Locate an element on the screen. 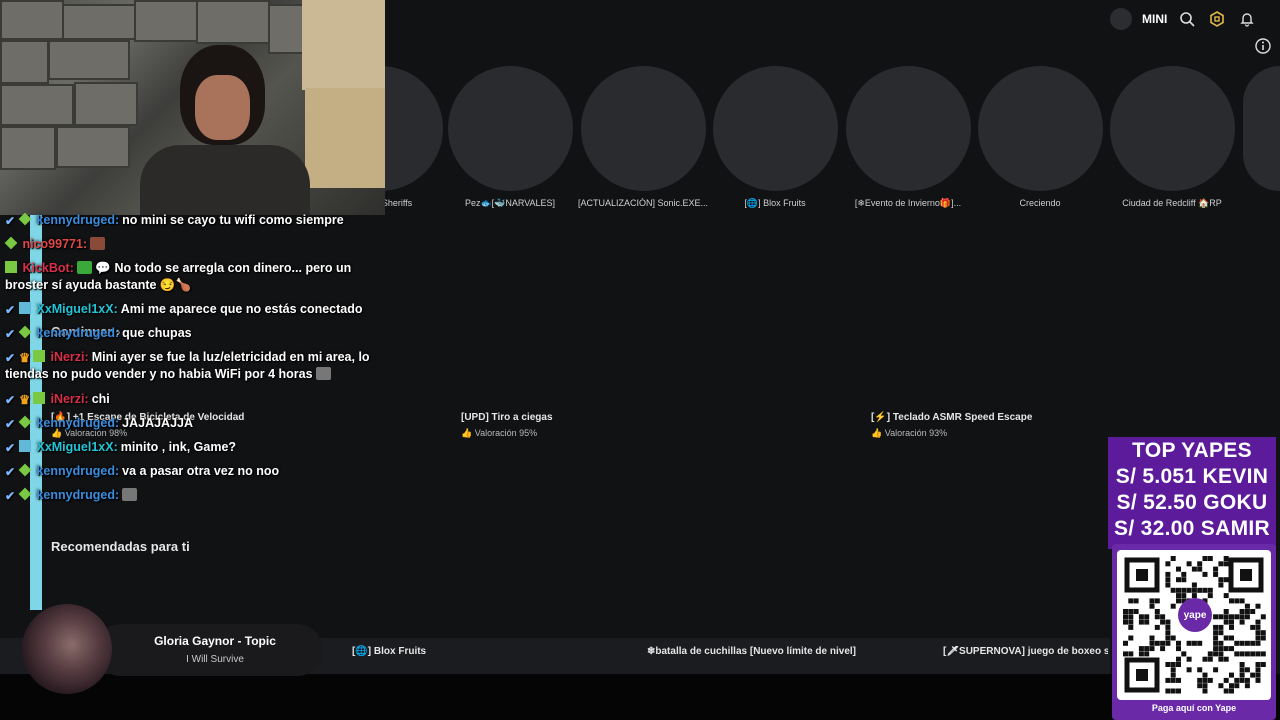 This screenshot has height=720, width=1280. bottom-bar is located at coordinates (640, 697).